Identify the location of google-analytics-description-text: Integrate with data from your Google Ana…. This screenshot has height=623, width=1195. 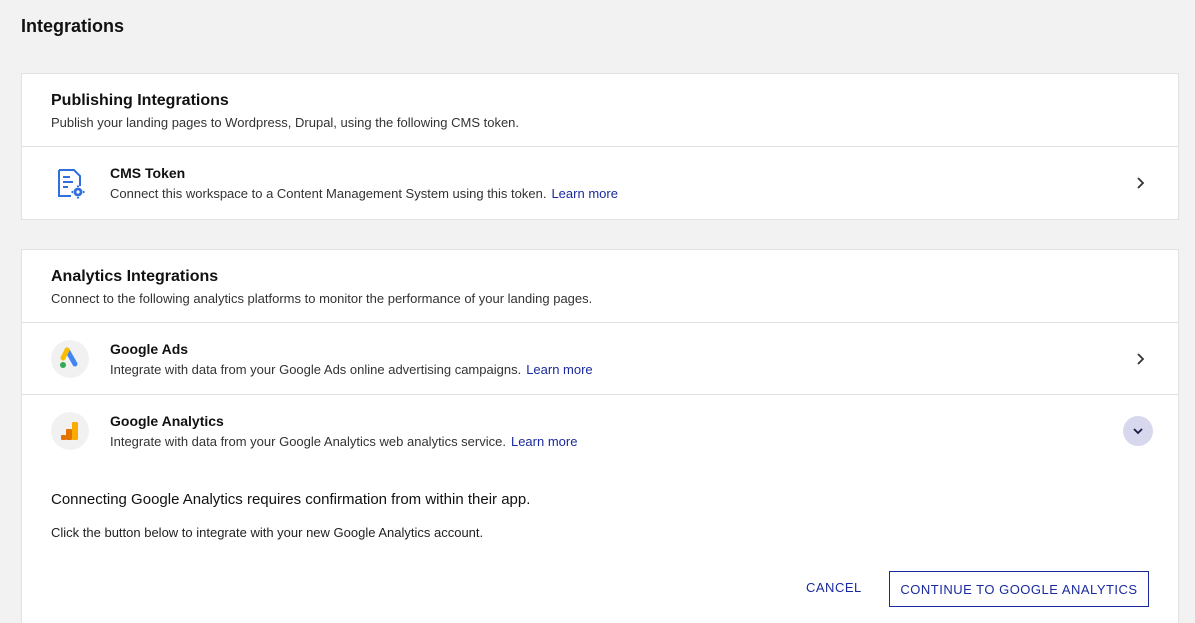
(308, 441).